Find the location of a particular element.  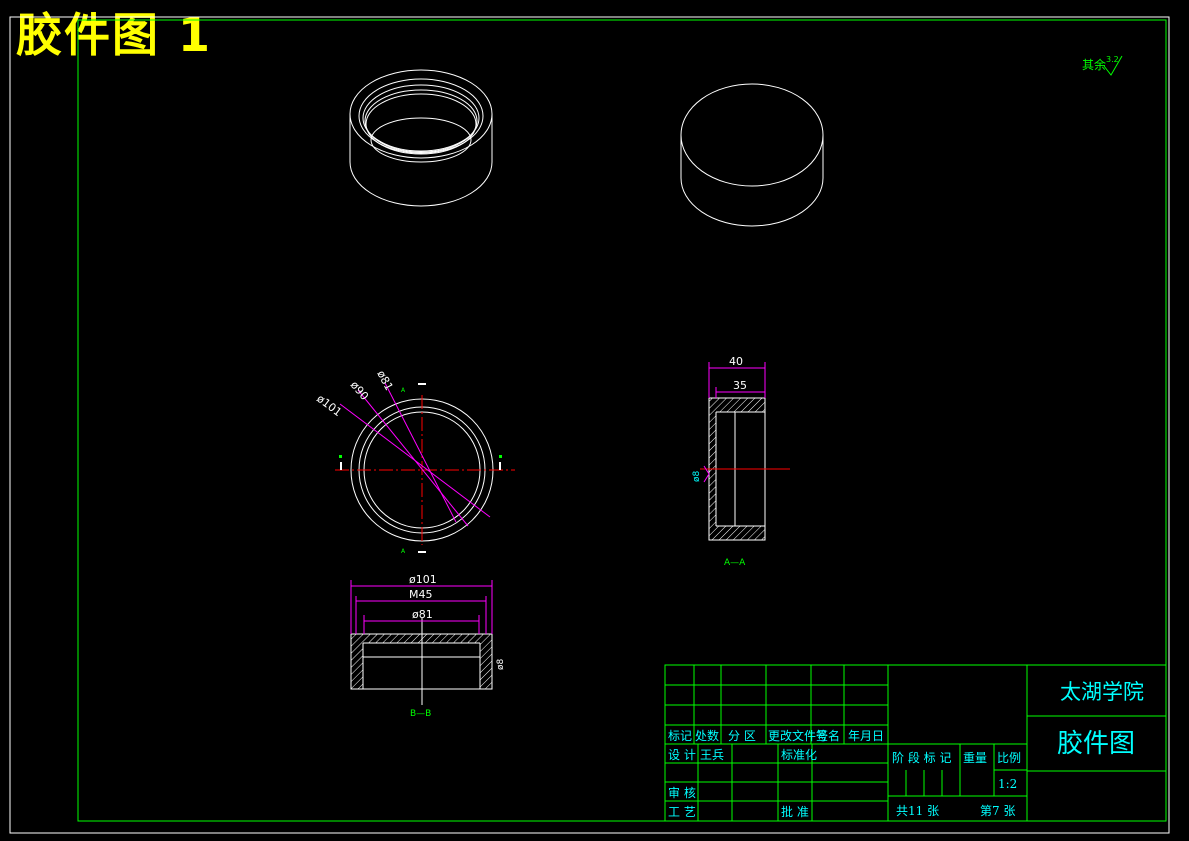

dim-aa-35: 35 is located at coordinates (740, 385).